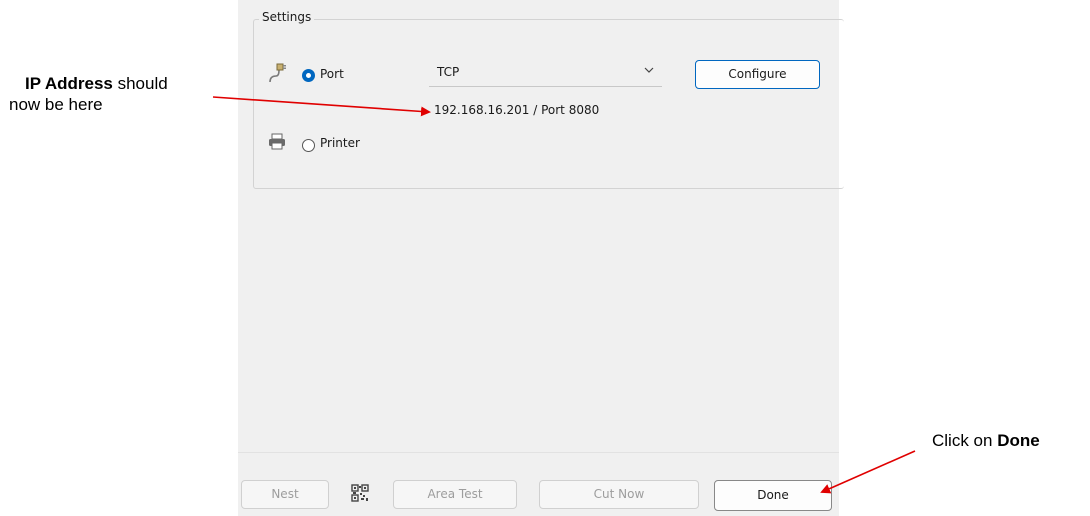 This screenshot has height=516, width=1090. What do you see at coordinates (56, 104) in the screenshot?
I see `ip-callout-rest2: now be here` at bounding box center [56, 104].